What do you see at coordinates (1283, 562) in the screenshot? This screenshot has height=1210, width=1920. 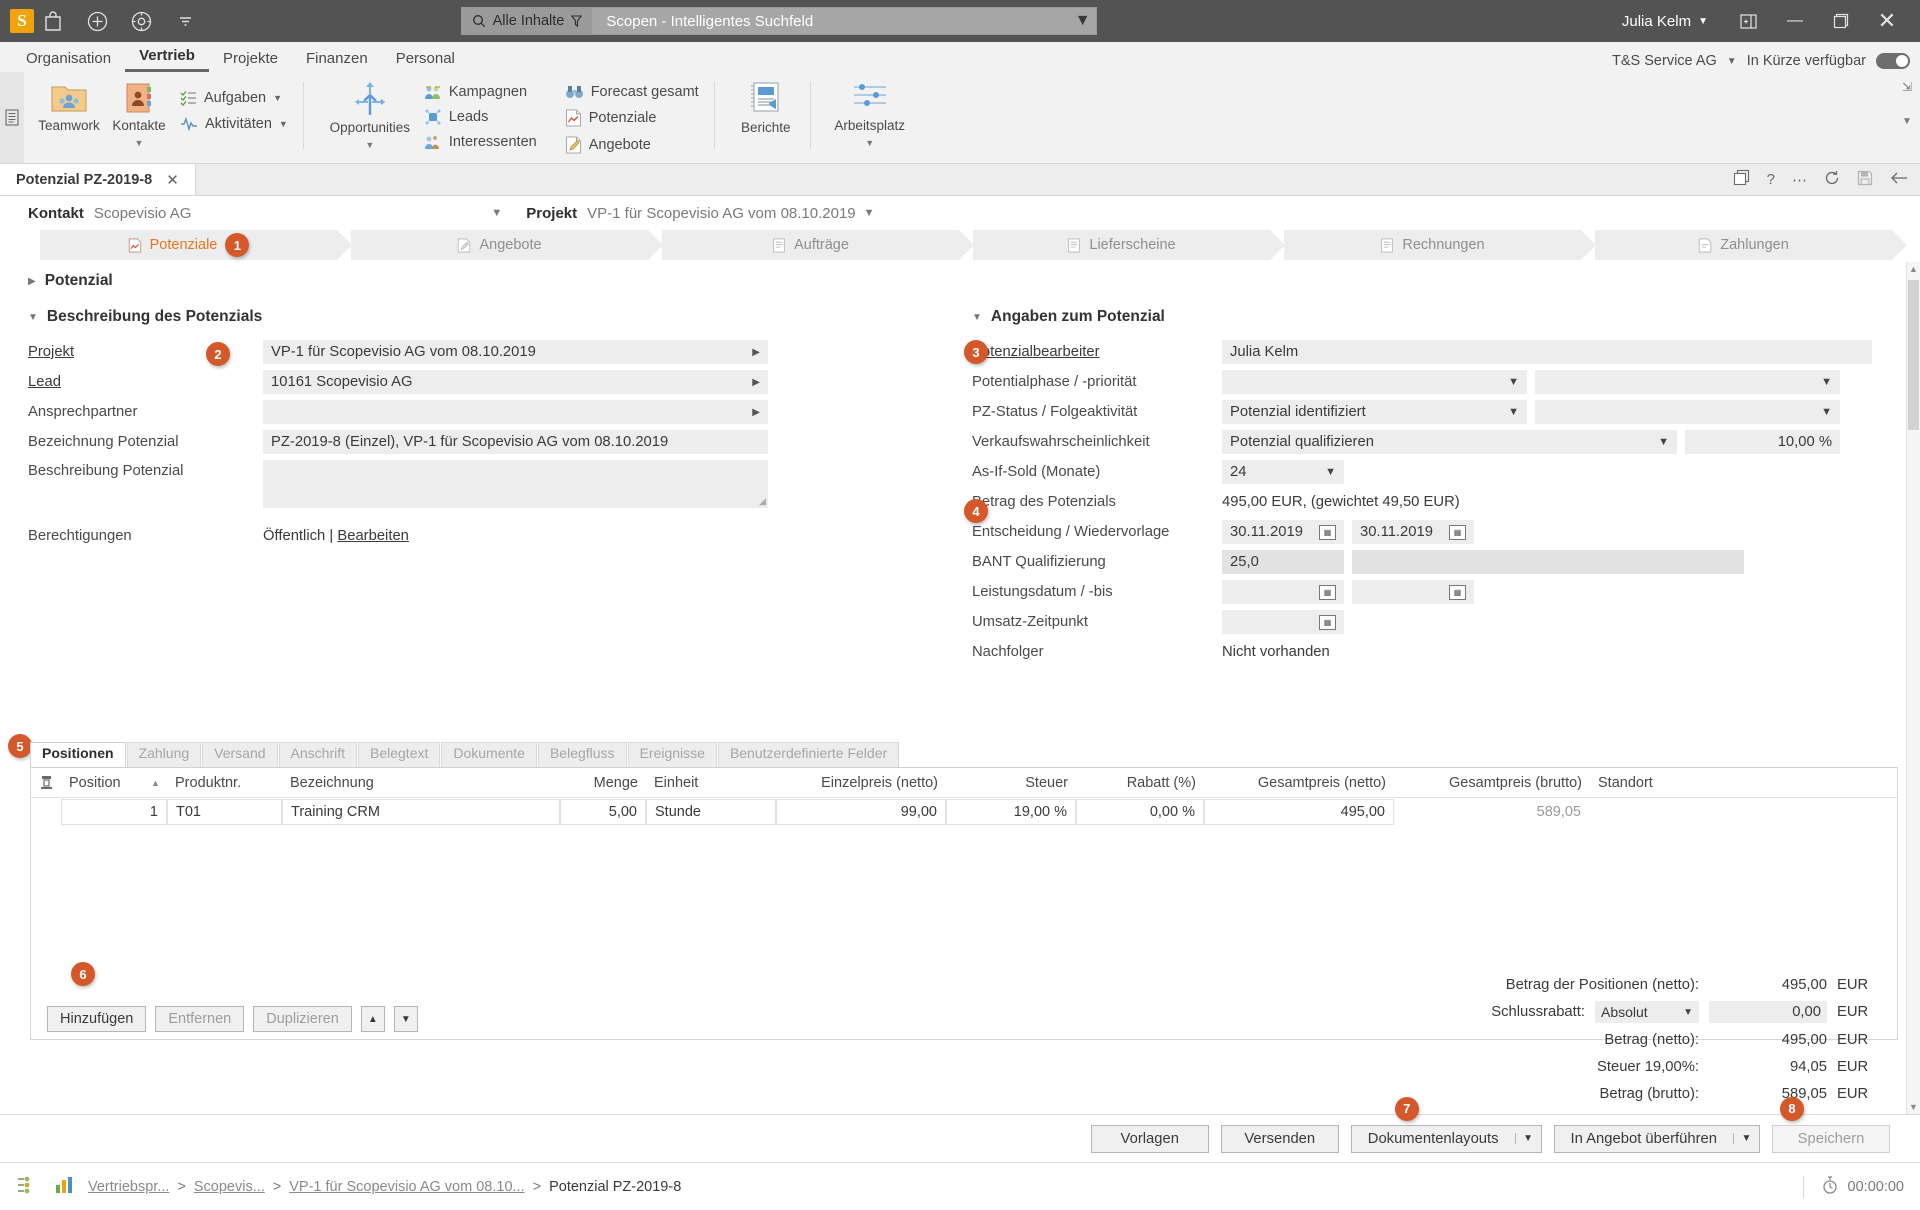 I see `field-input-bant: 25,0` at bounding box center [1283, 562].